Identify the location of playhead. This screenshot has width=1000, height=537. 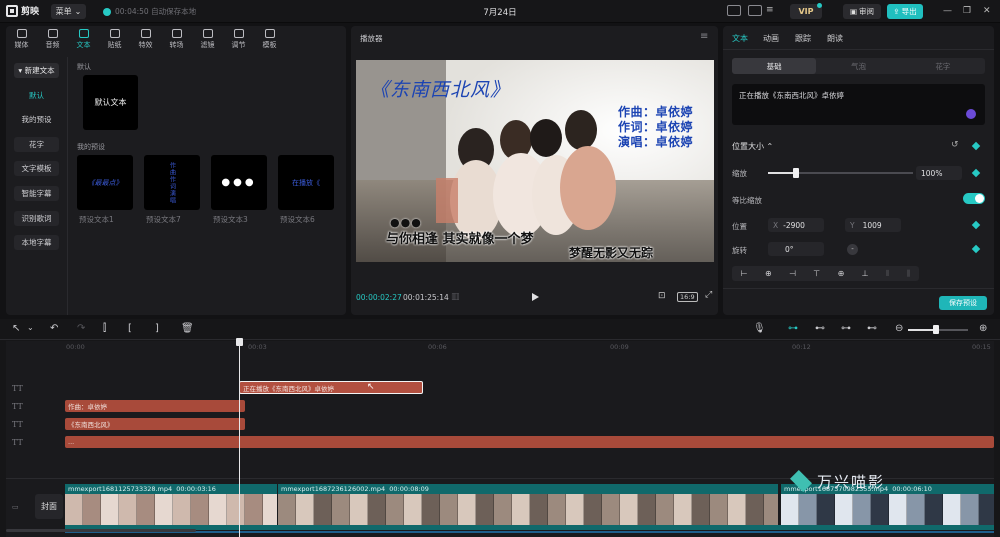
(239, 438).